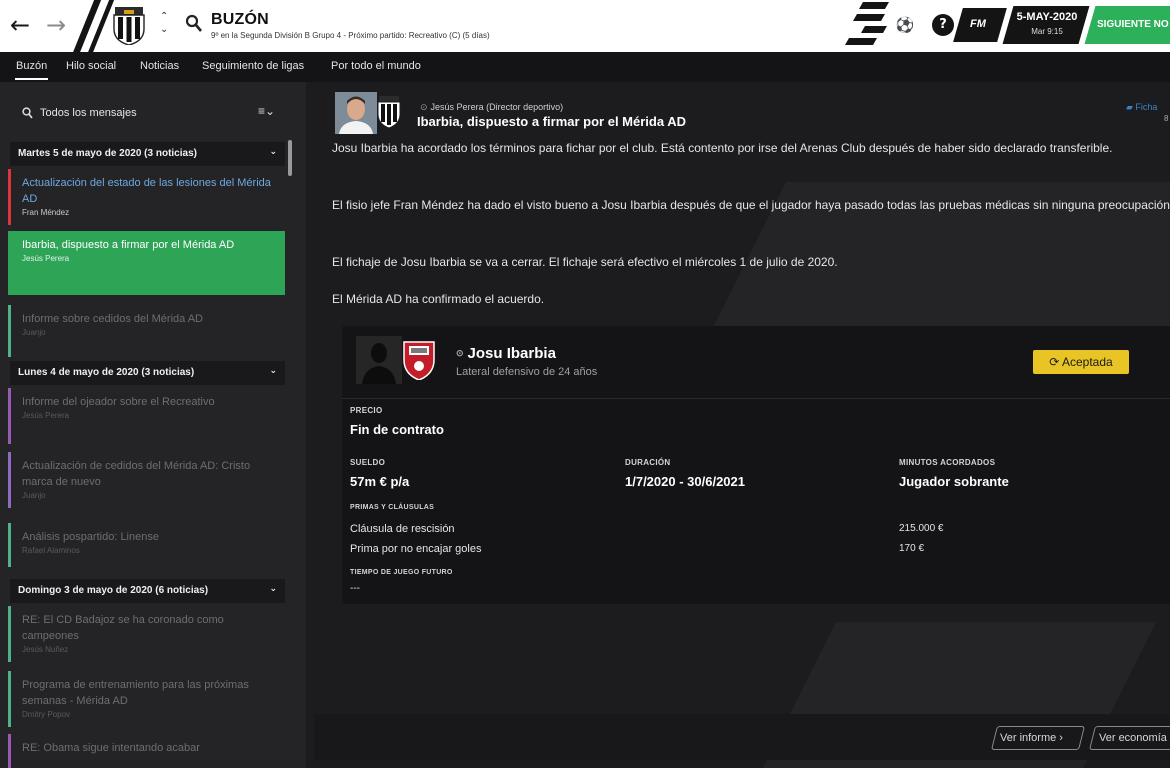 The height and width of the screenshot is (768, 1170). I want to click on duration-value: 1/7/2020 - 30/6/2021, so click(685, 481).